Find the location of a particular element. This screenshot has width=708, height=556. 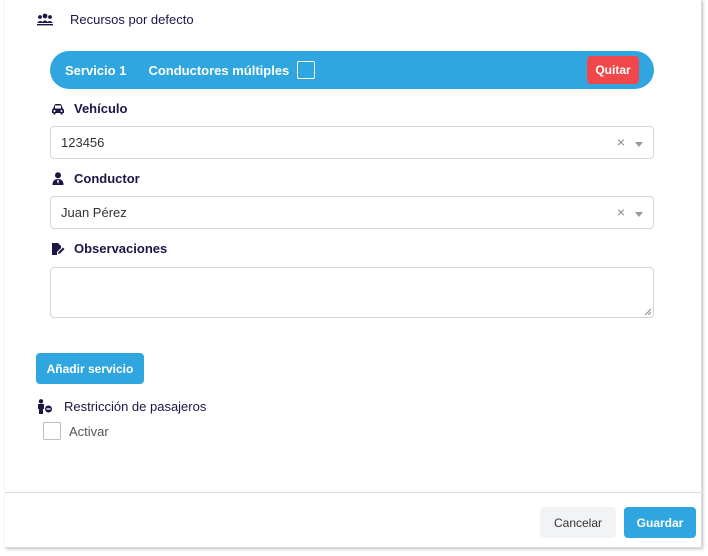

footer-divider is located at coordinates (353, 492).